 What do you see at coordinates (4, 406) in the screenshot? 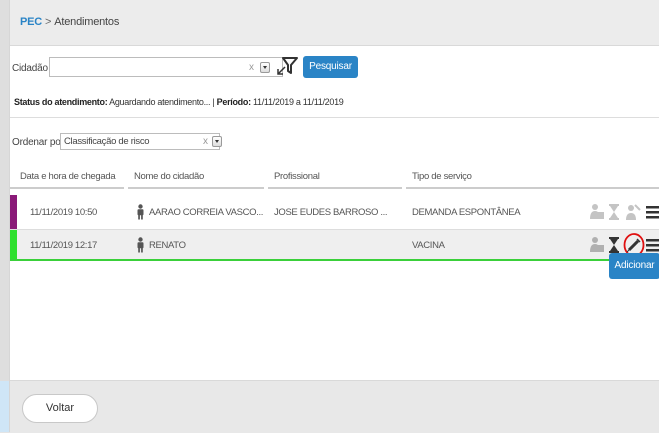
I see `left-margin-accent` at bounding box center [4, 406].